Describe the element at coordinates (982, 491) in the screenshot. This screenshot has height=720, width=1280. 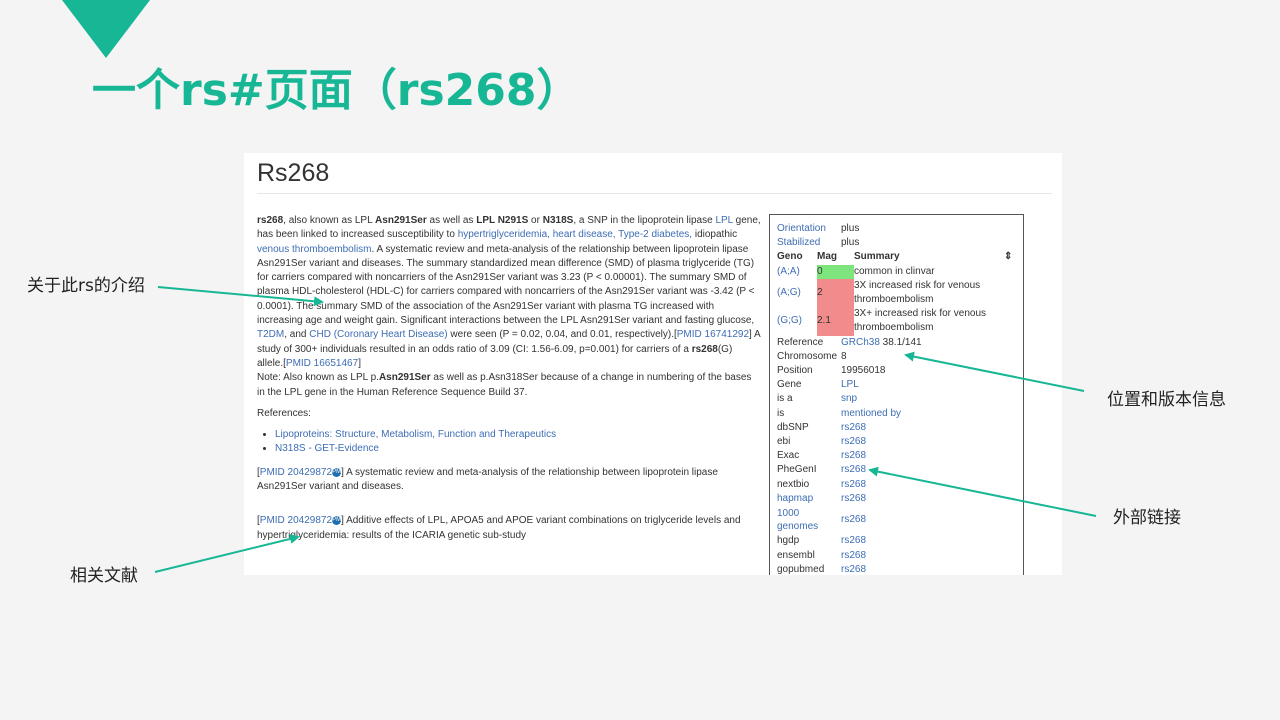
I see `arrow-external-links` at that location.